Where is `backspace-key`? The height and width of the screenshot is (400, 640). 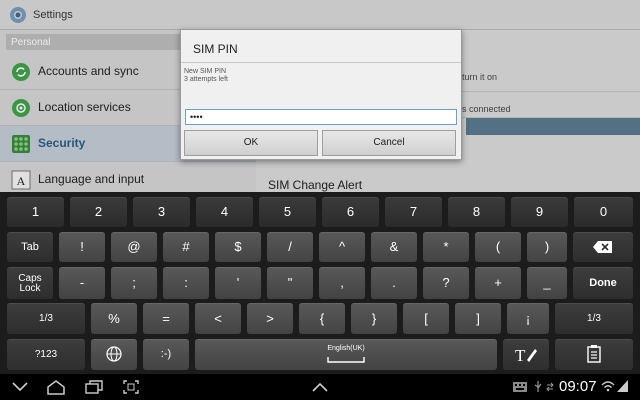
backspace-key is located at coordinates (603, 247).